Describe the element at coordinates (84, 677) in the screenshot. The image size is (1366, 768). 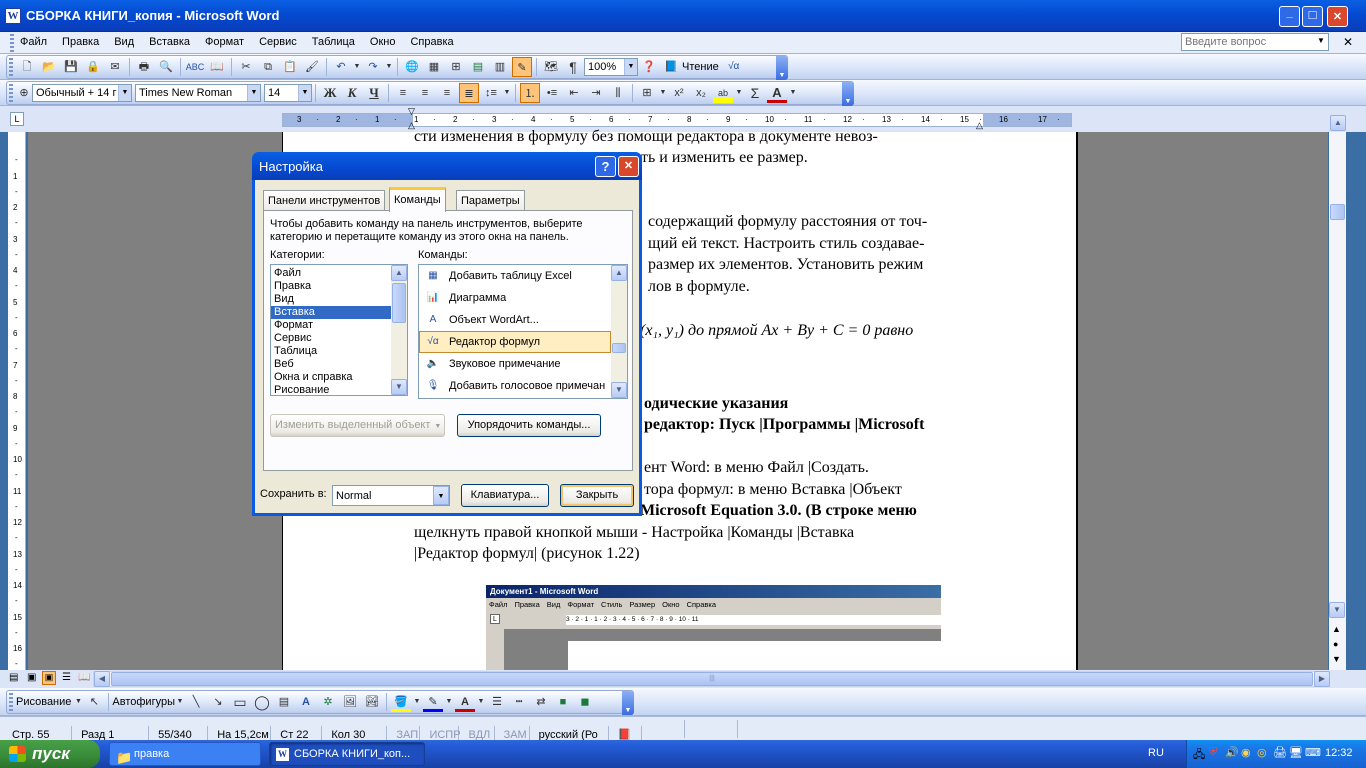
I see `reading-view-icon: 📖` at that location.